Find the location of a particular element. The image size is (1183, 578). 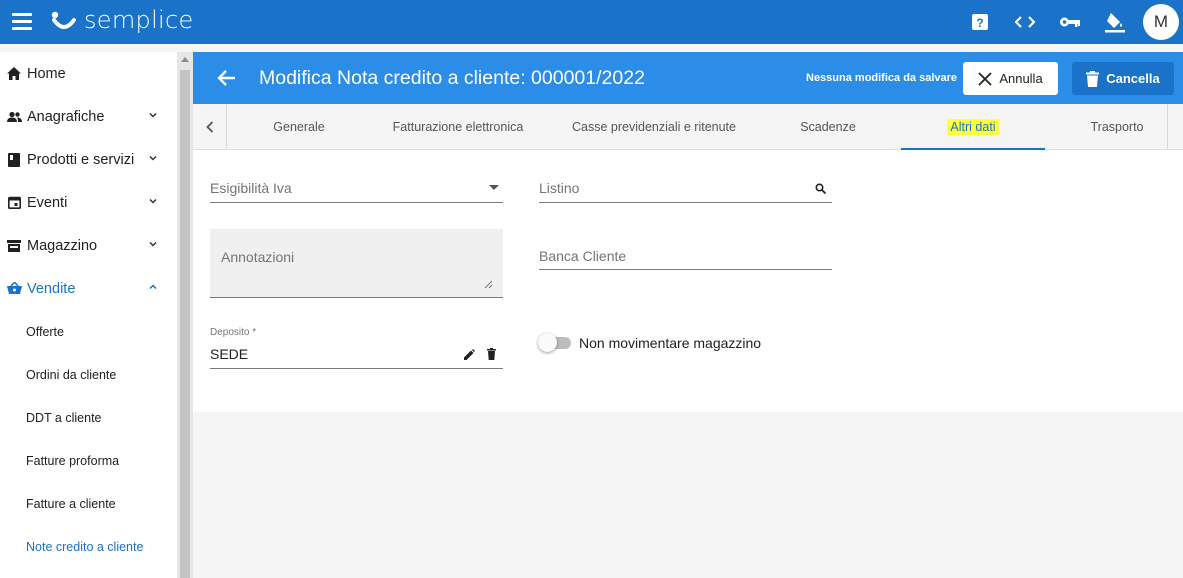

top-app-bar: semplice ? M is located at coordinates (591, 22).